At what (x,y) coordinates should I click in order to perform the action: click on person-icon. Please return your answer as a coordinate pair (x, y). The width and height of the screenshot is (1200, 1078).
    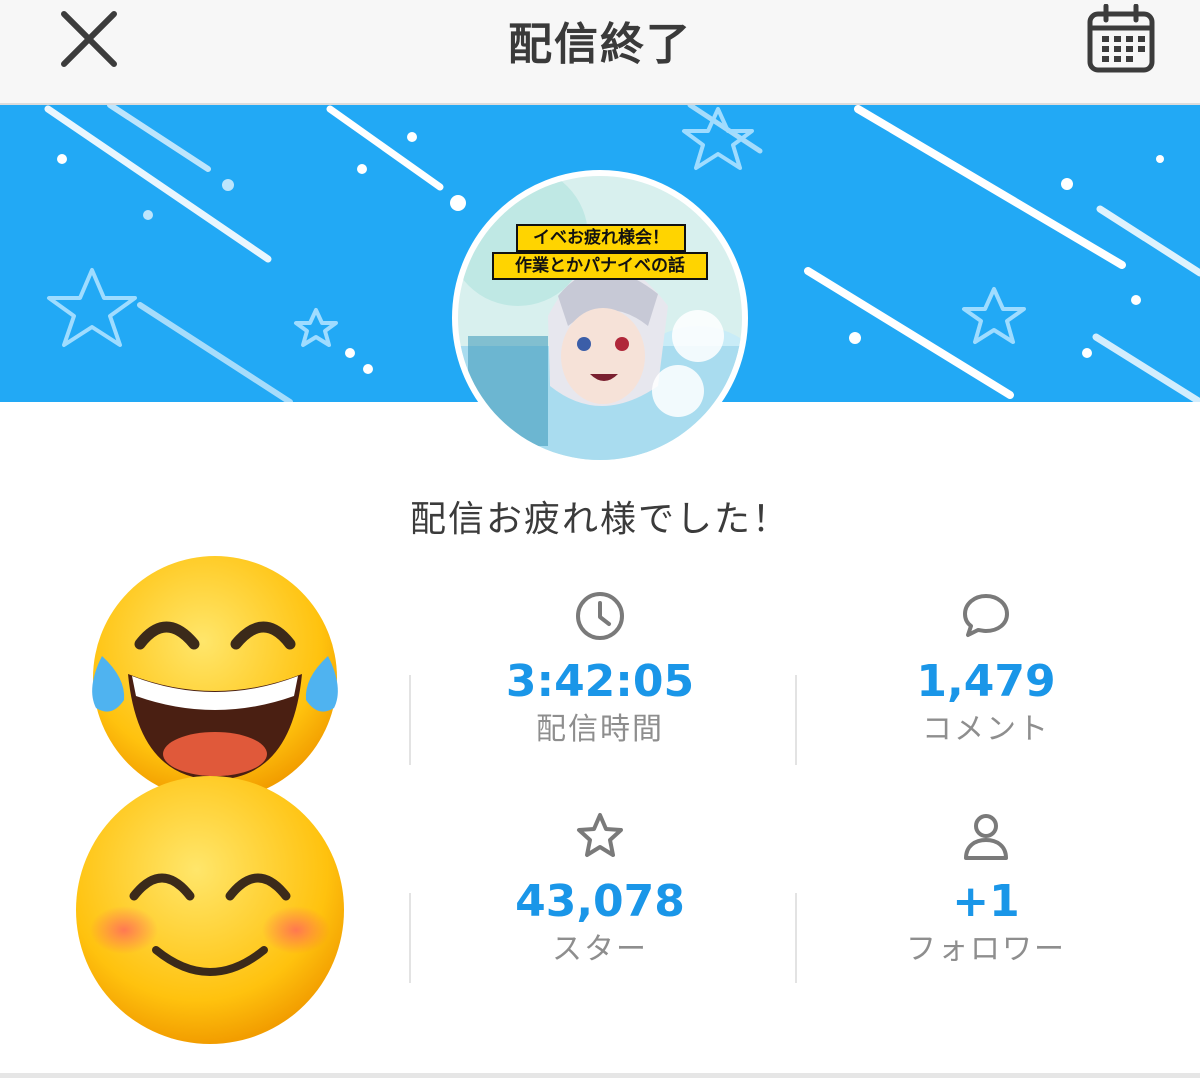
    Looking at the image, I should click on (986, 837).